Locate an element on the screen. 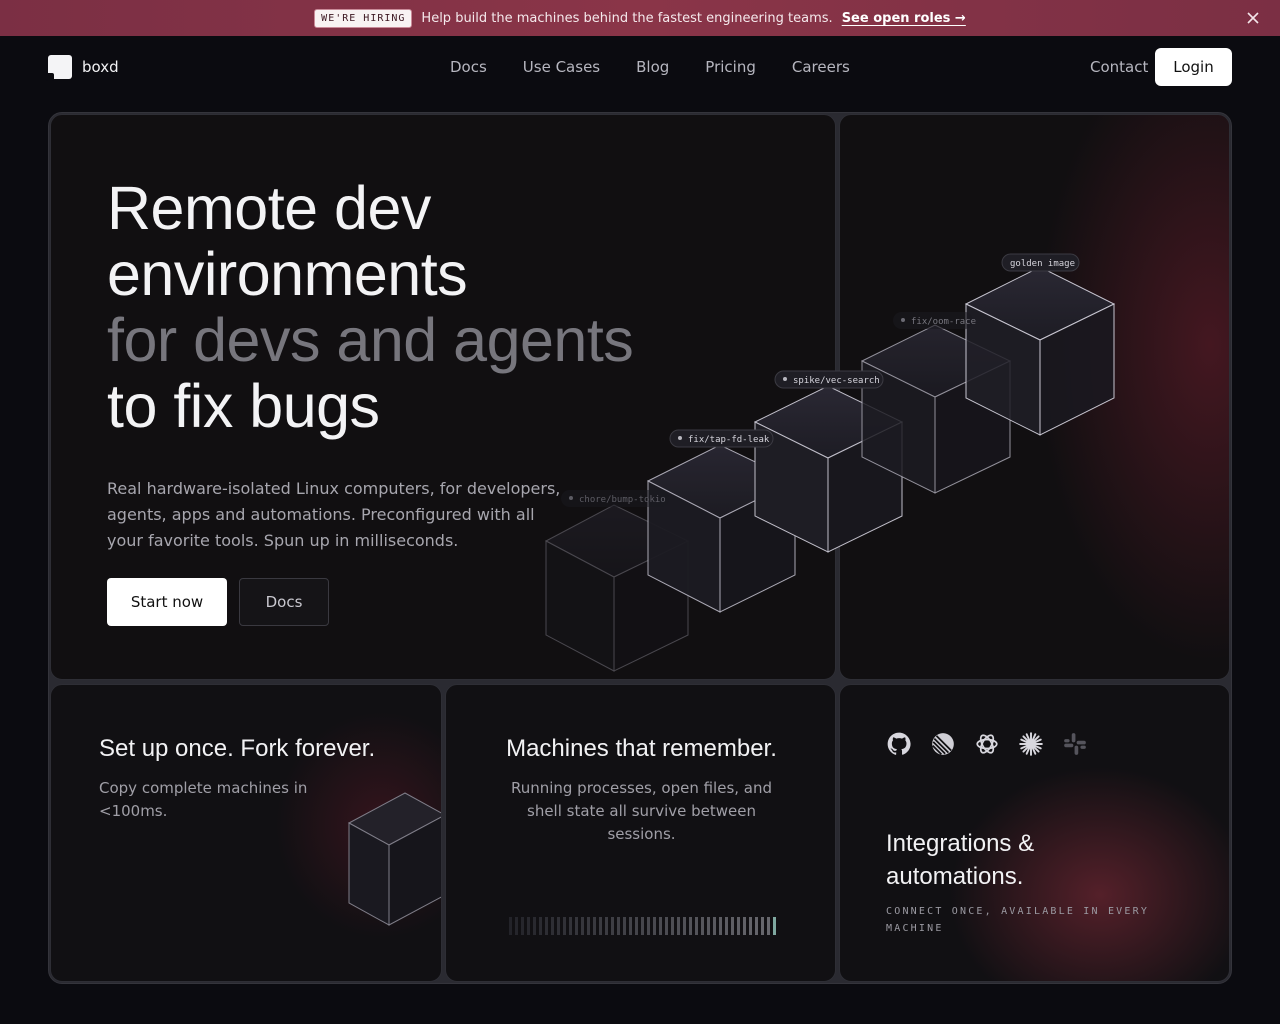  nav-link-use-cases: Use Cases is located at coordinates (561, 67).